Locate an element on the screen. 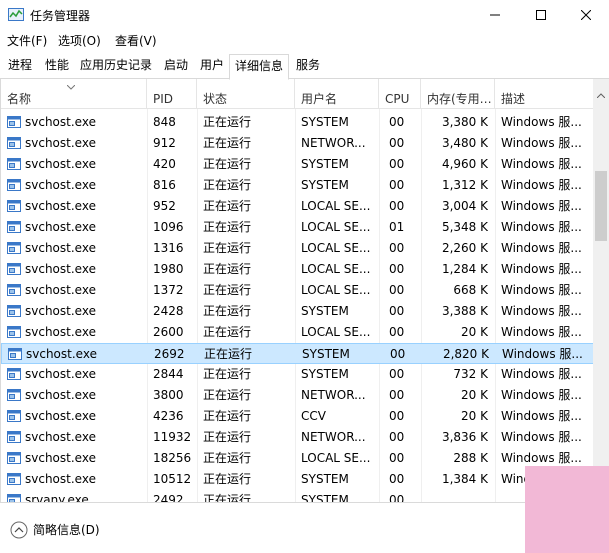 The height and width of the screenshot is (553, 609). minimize-icon is located at coordinates (495, 15).